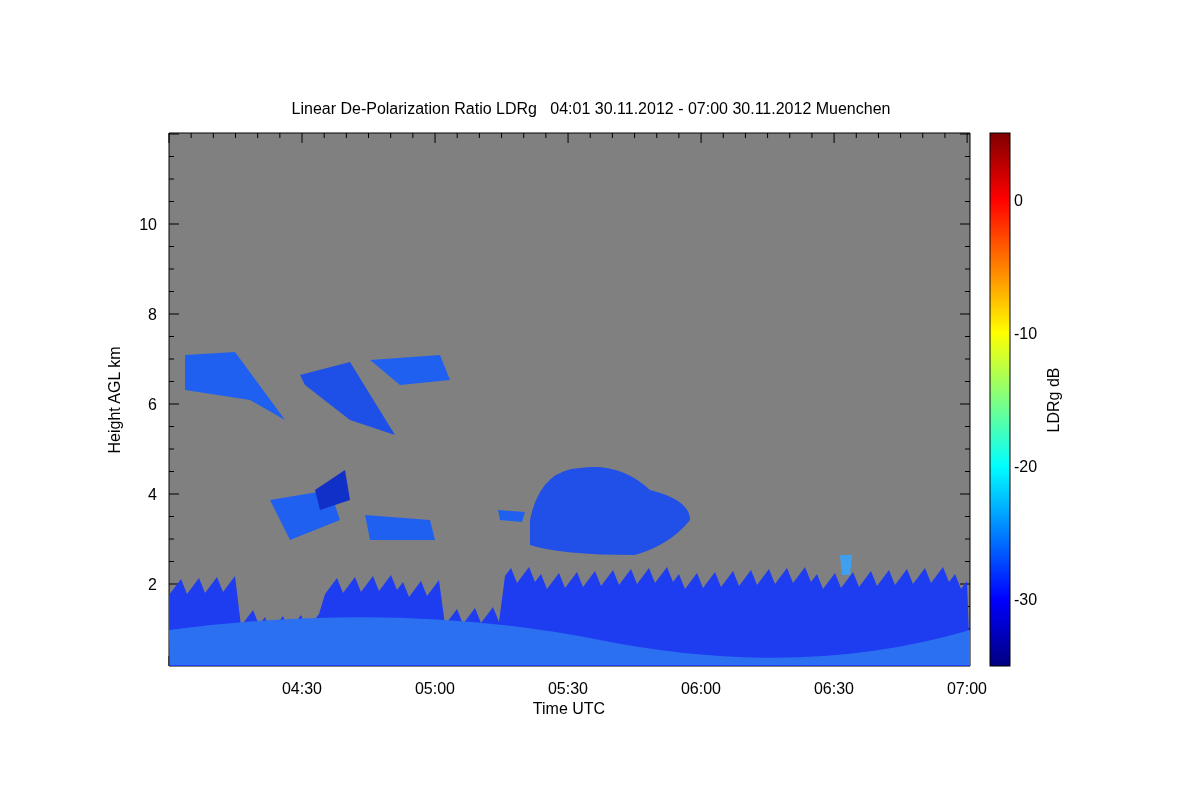  Describe the element at coordinates (152, 404) in the screenshot. I see `tick-label: 6` at that location.